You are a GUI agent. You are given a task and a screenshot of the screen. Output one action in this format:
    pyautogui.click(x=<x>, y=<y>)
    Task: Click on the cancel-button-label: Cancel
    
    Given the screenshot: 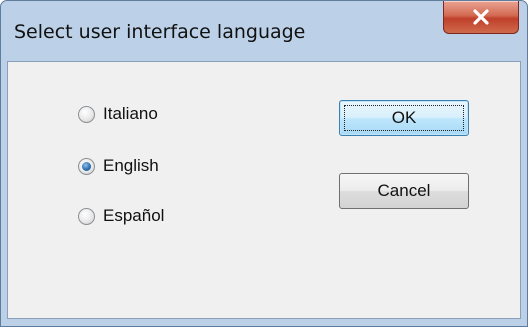 What is the action you would take?
    pyautogui.click(x=404, y=190)
    